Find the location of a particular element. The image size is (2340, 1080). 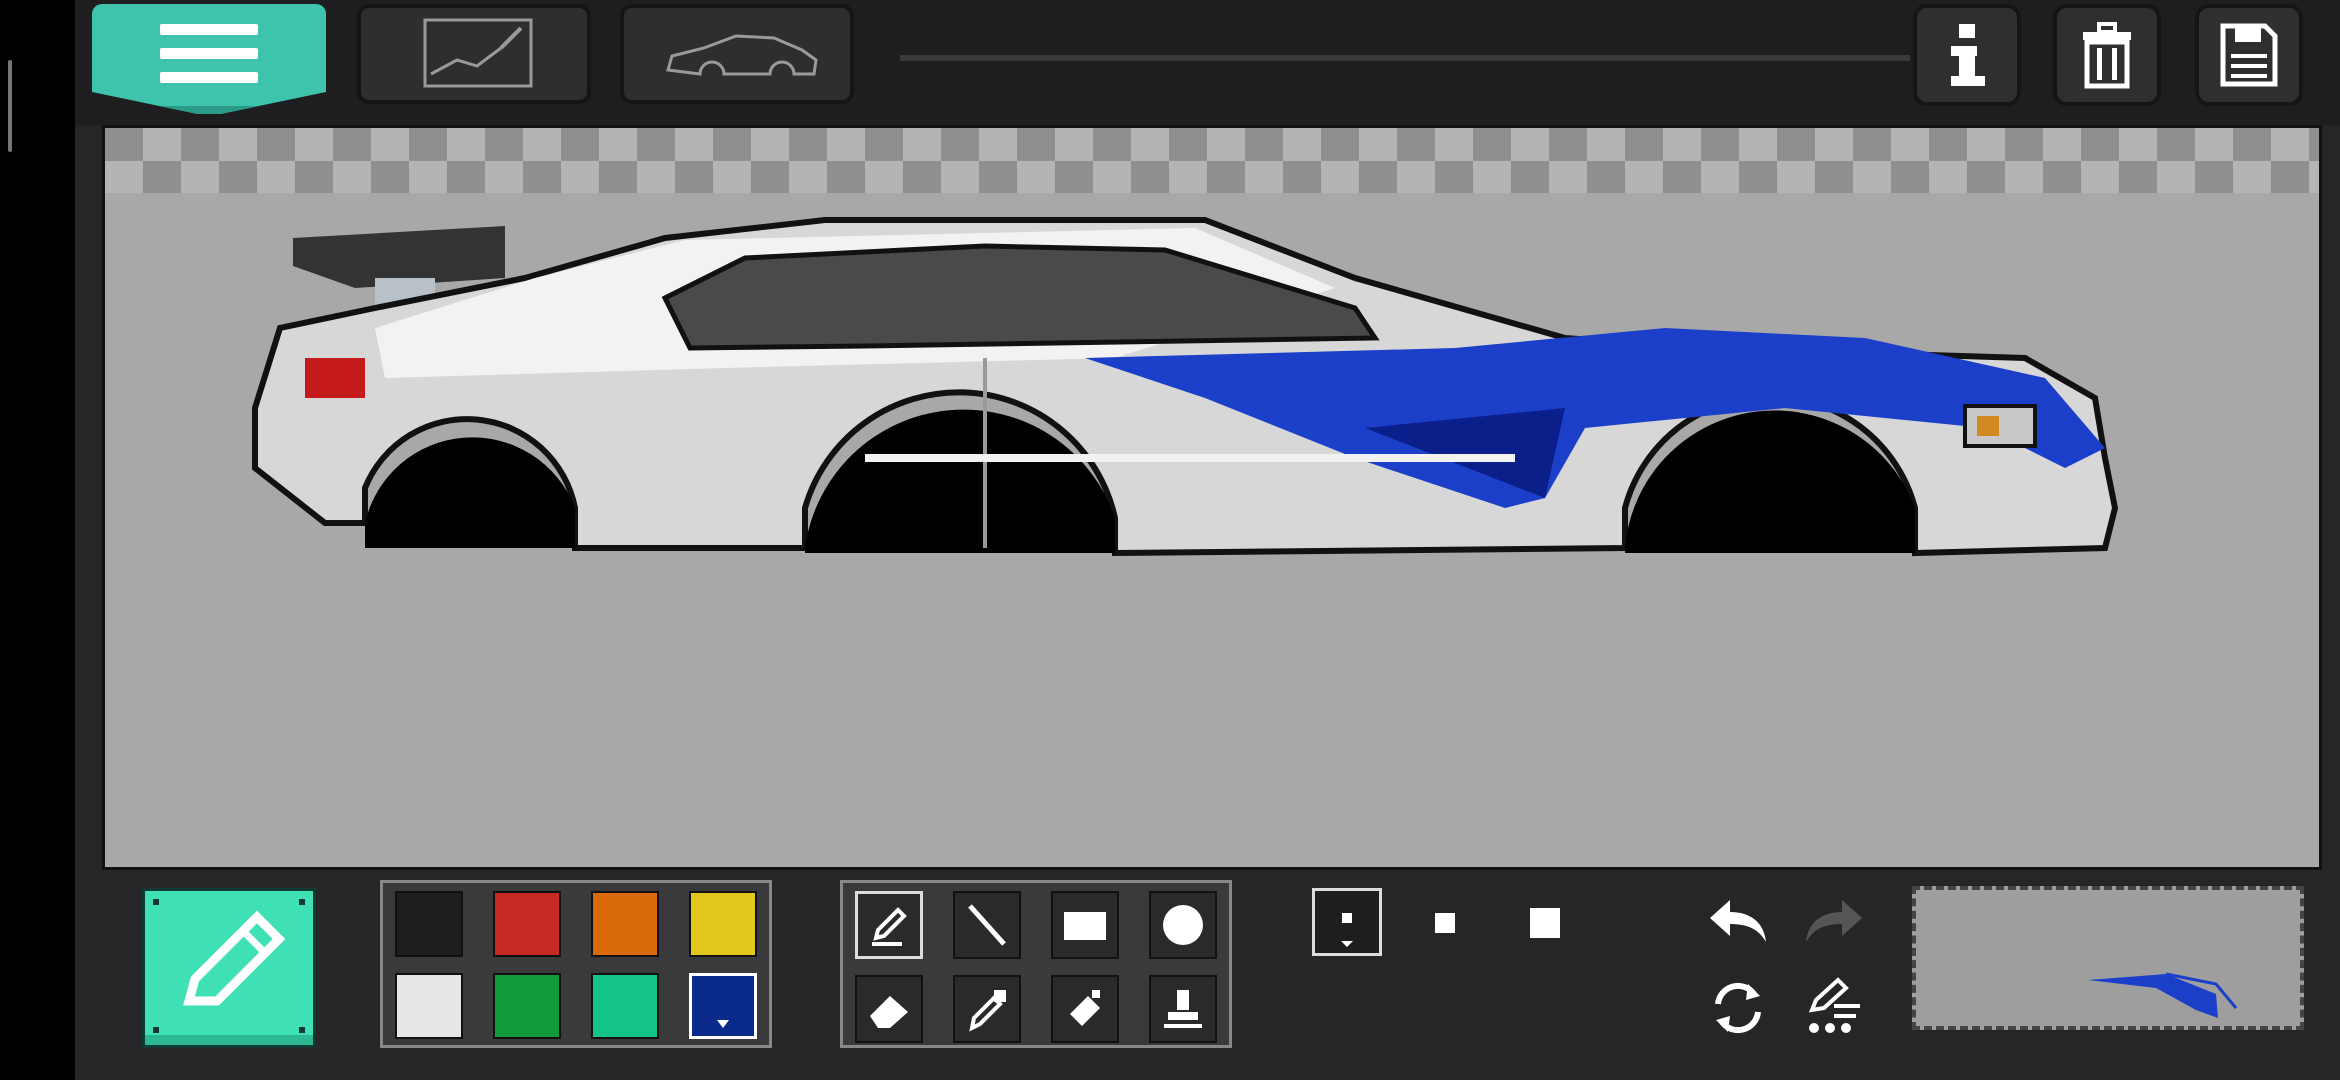

info-button is located at coordinates (1967, 55).